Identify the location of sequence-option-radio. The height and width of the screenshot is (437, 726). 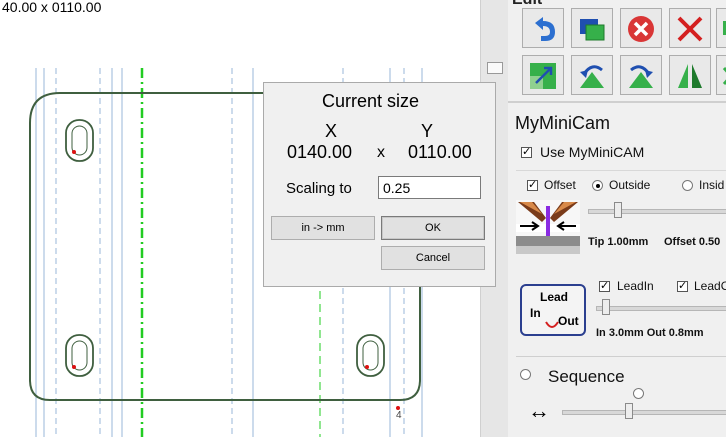
(638, 393).